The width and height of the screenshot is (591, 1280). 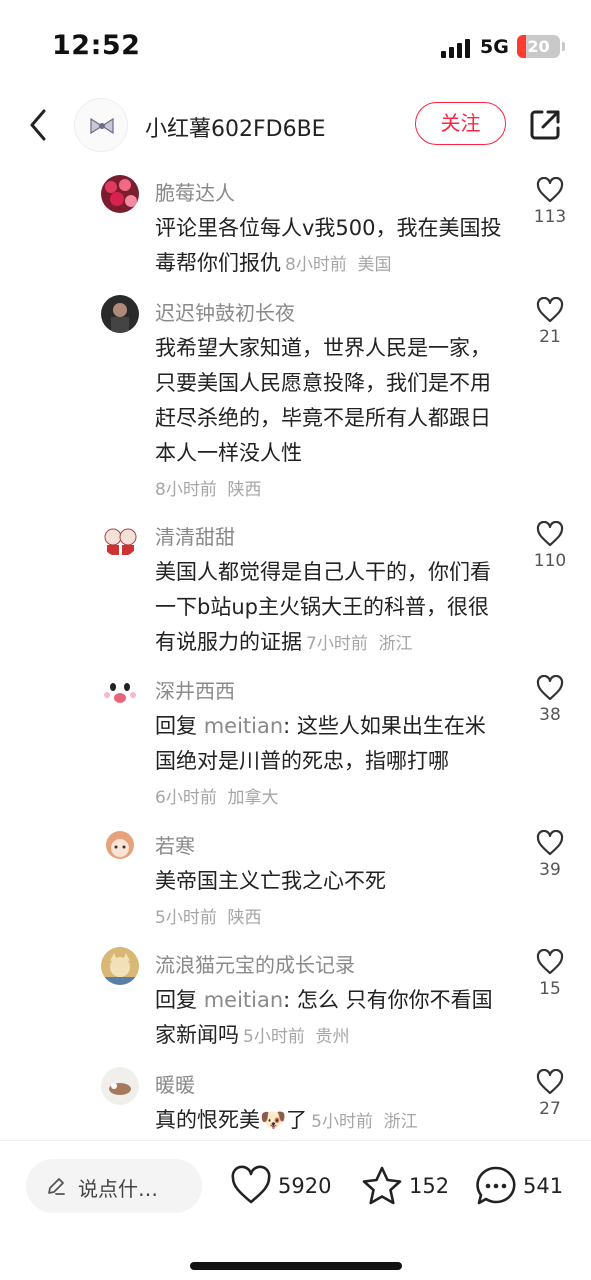 What do you see at coordinates (186, 798) in the screenshot?
I see `comment-time: 6小时前` at bounding box center [186, 798].